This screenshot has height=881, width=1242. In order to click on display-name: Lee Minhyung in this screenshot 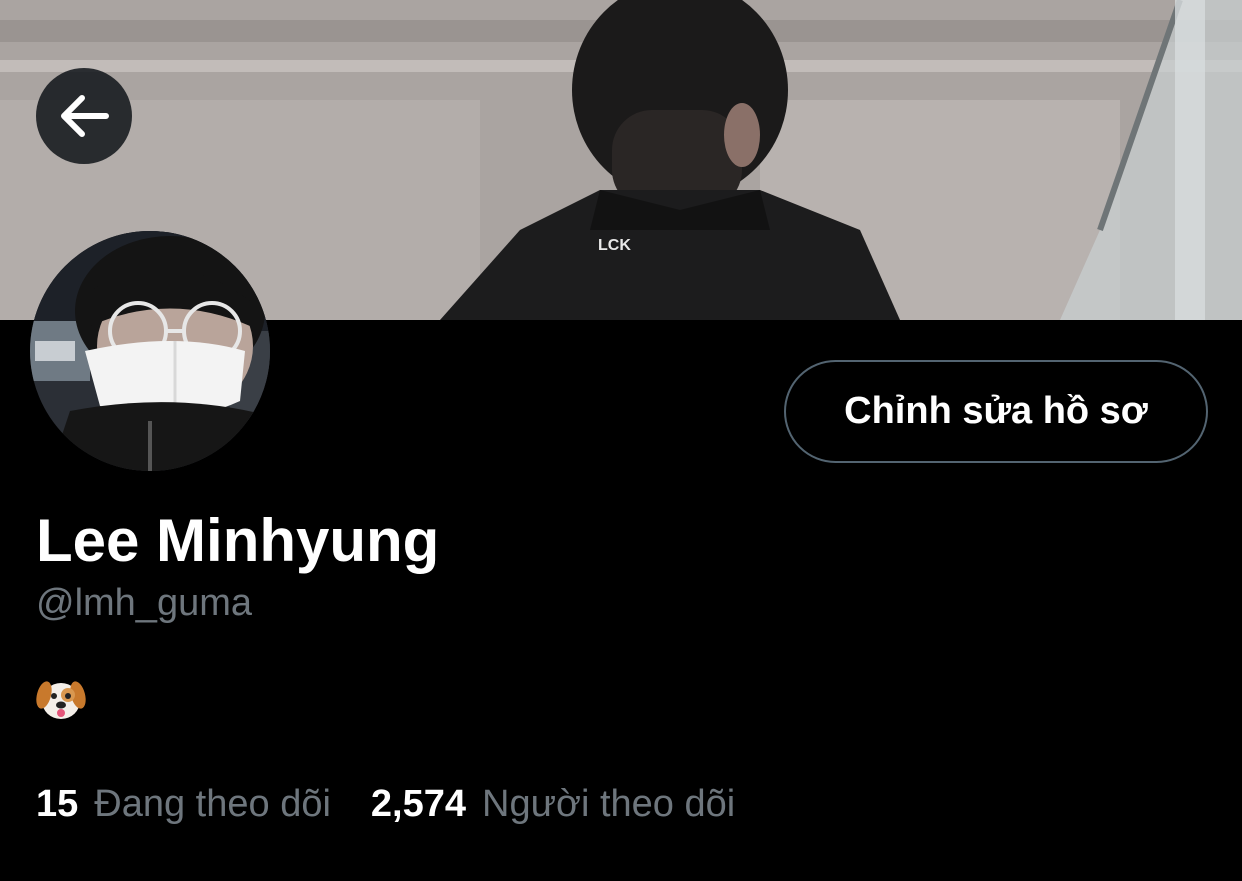, I will do `click(238, 540)`.